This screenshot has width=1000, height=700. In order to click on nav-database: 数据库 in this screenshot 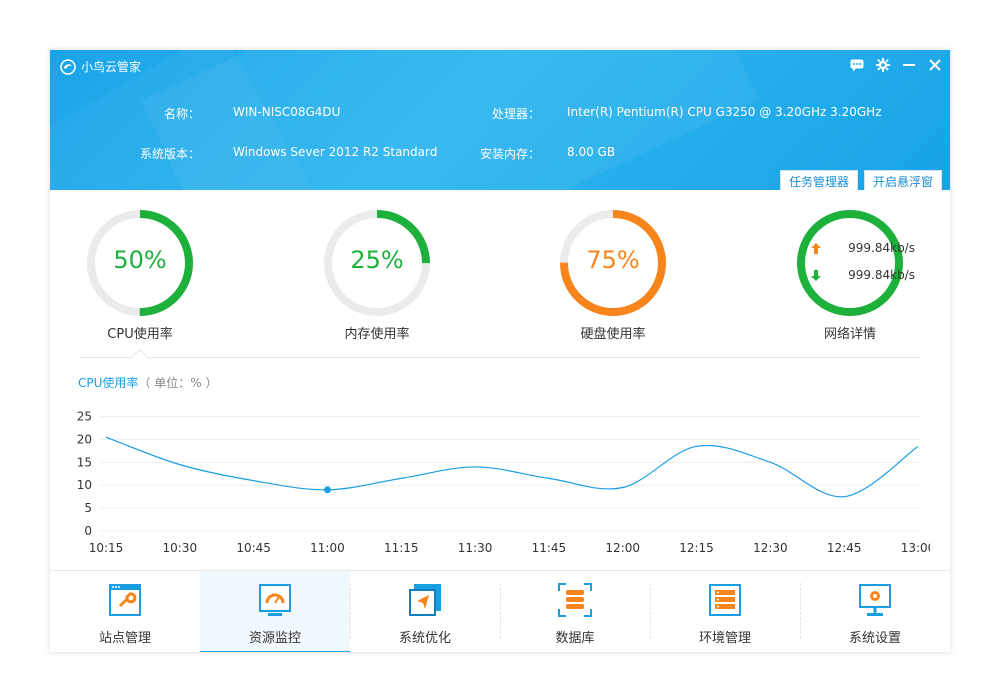, I will do `click(575, 611)`.